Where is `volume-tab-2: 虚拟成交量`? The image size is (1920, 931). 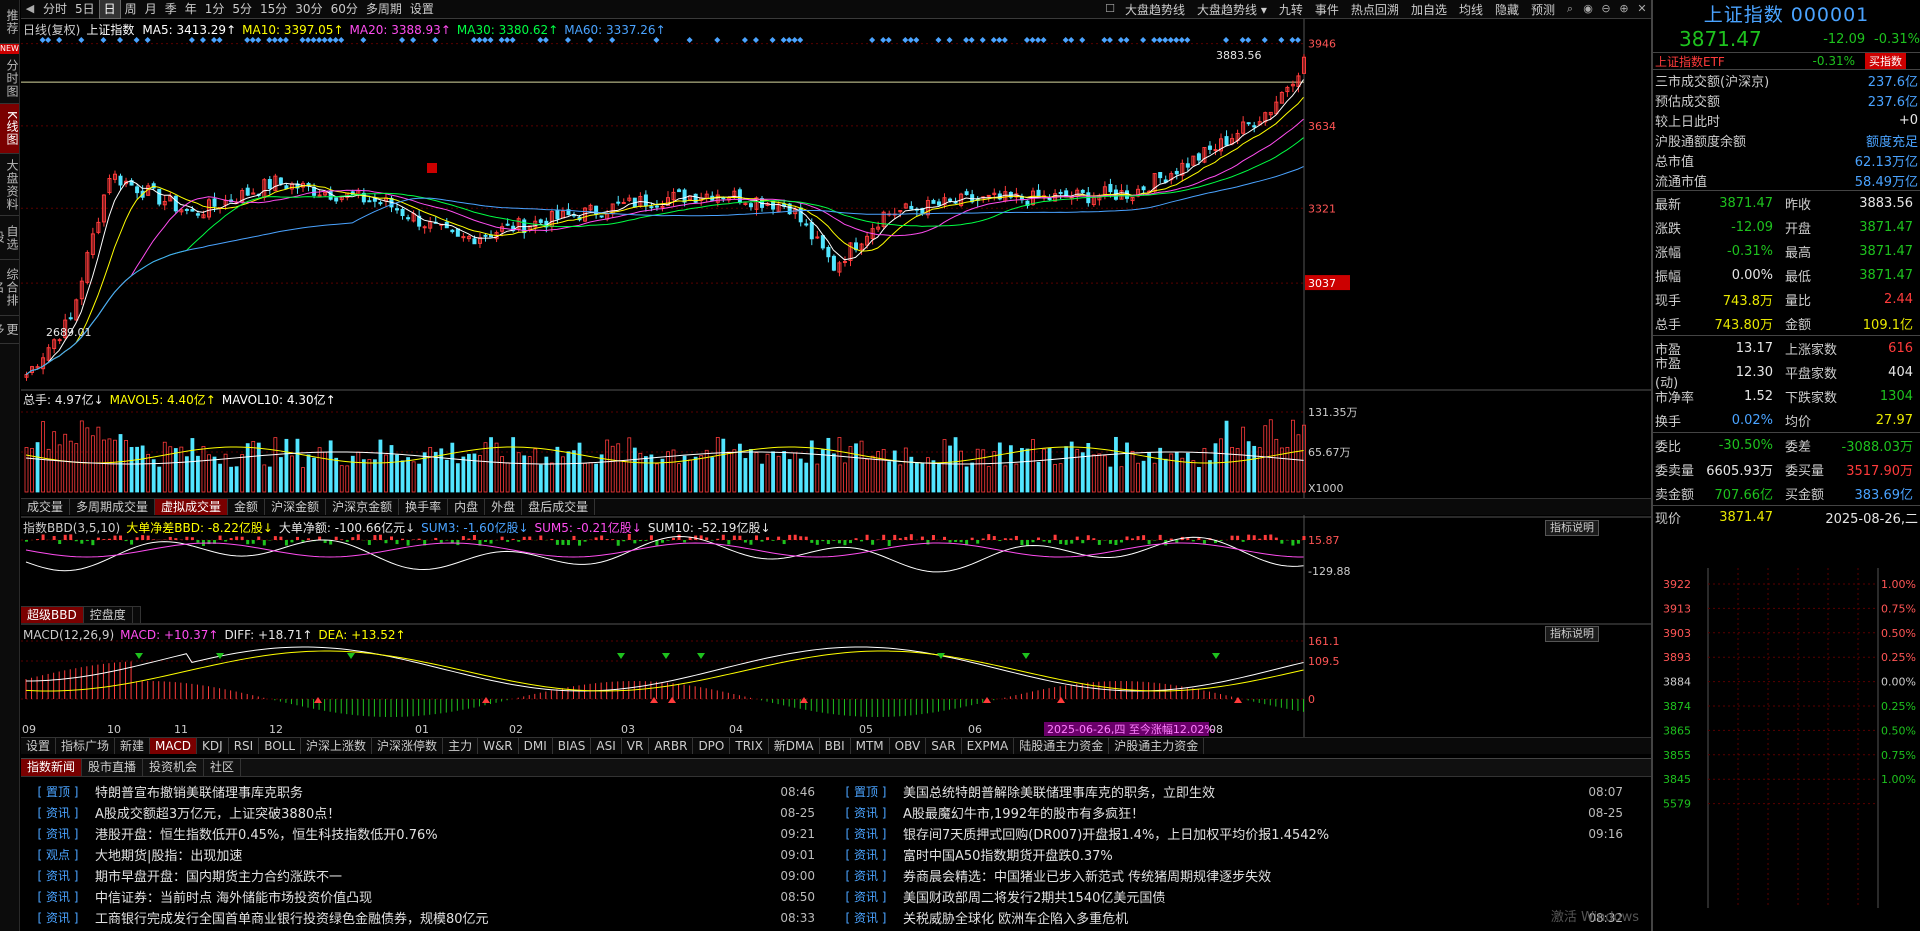
volume-tab-2: 虚拟成交量 is located at coordinates (192, 507).